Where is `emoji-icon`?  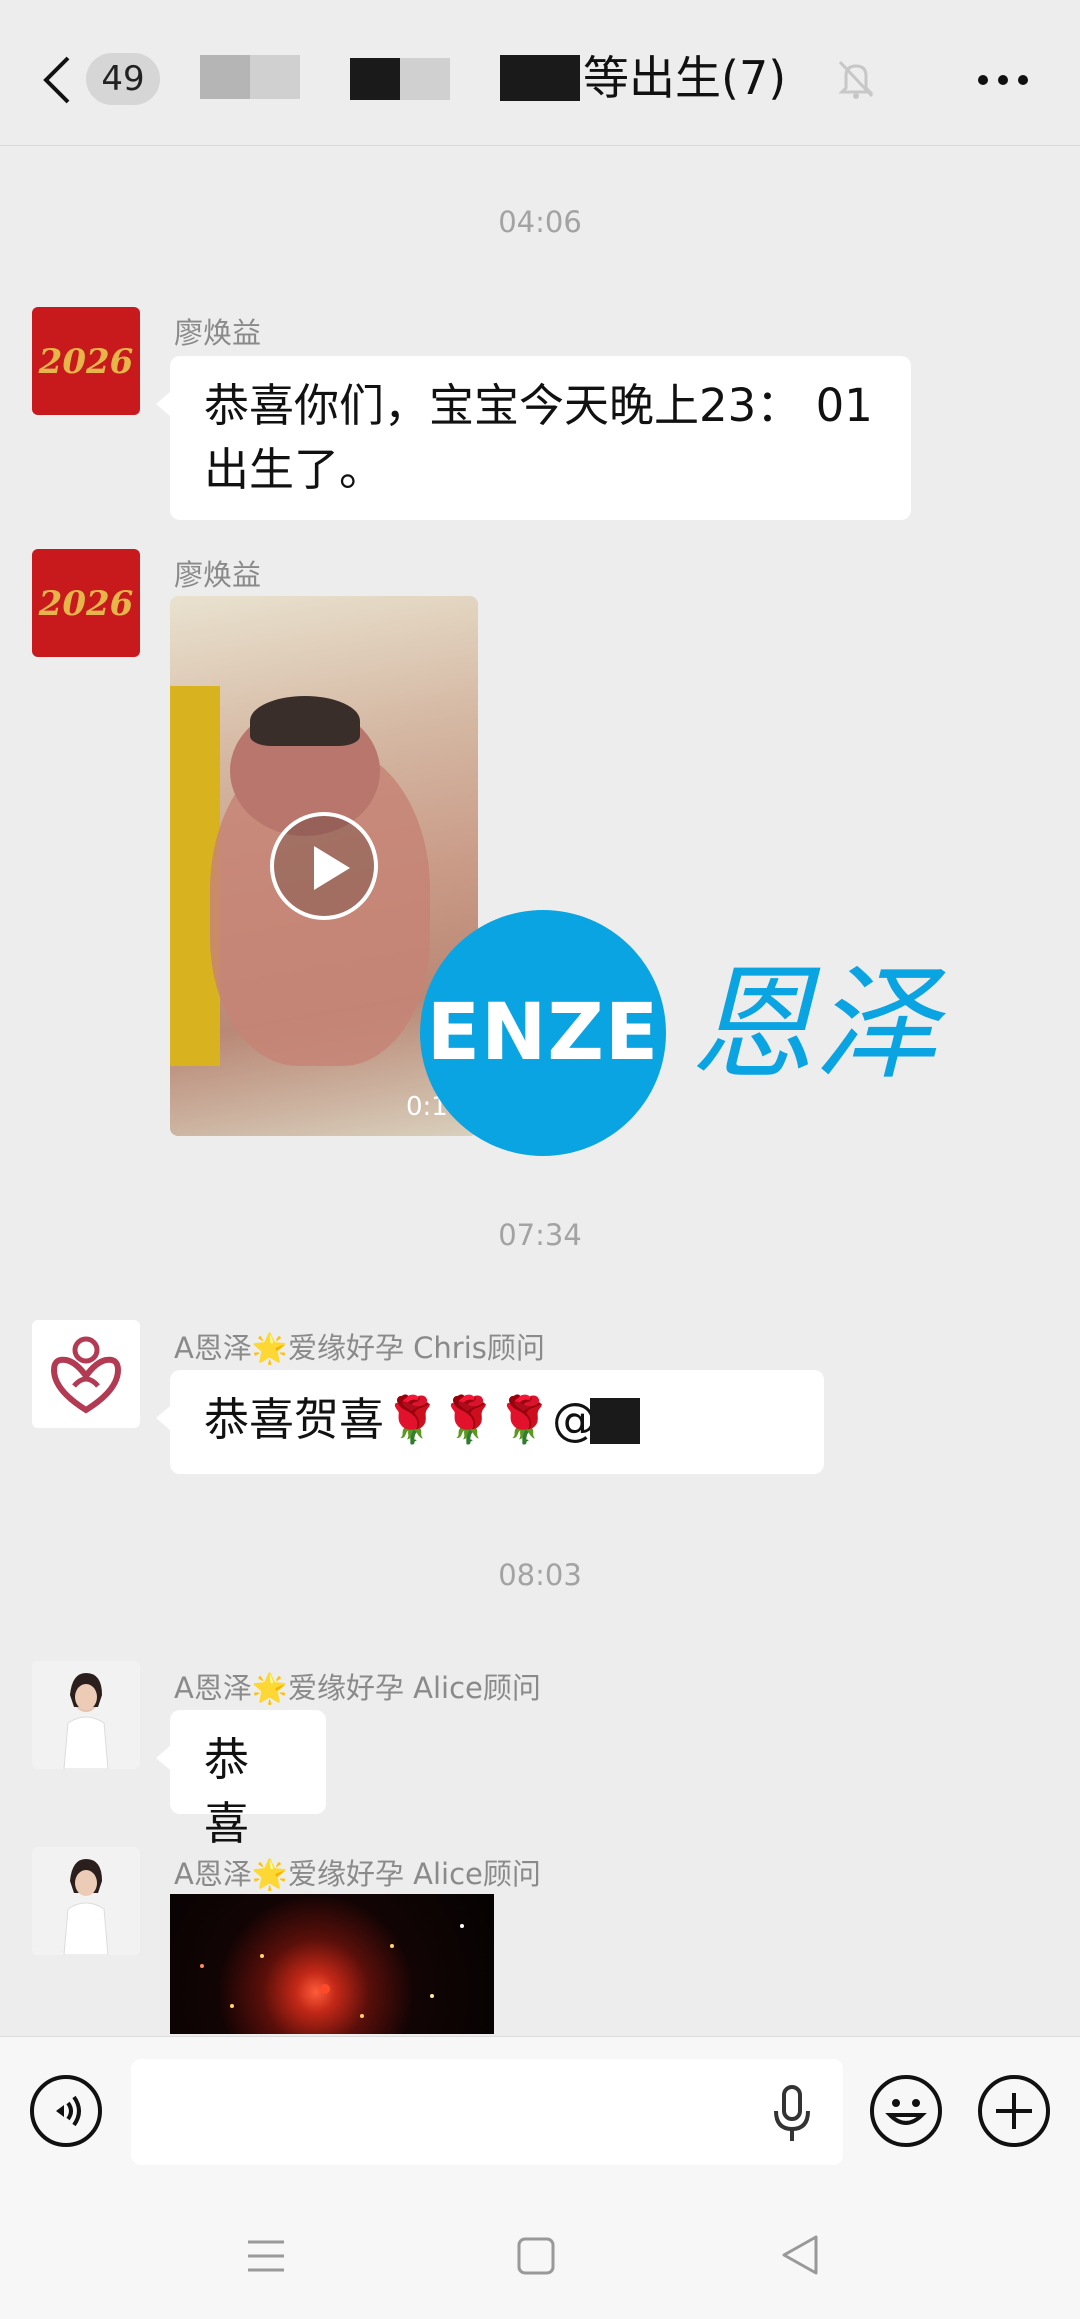
emoji-icon is located at coordinates (906, 2112).